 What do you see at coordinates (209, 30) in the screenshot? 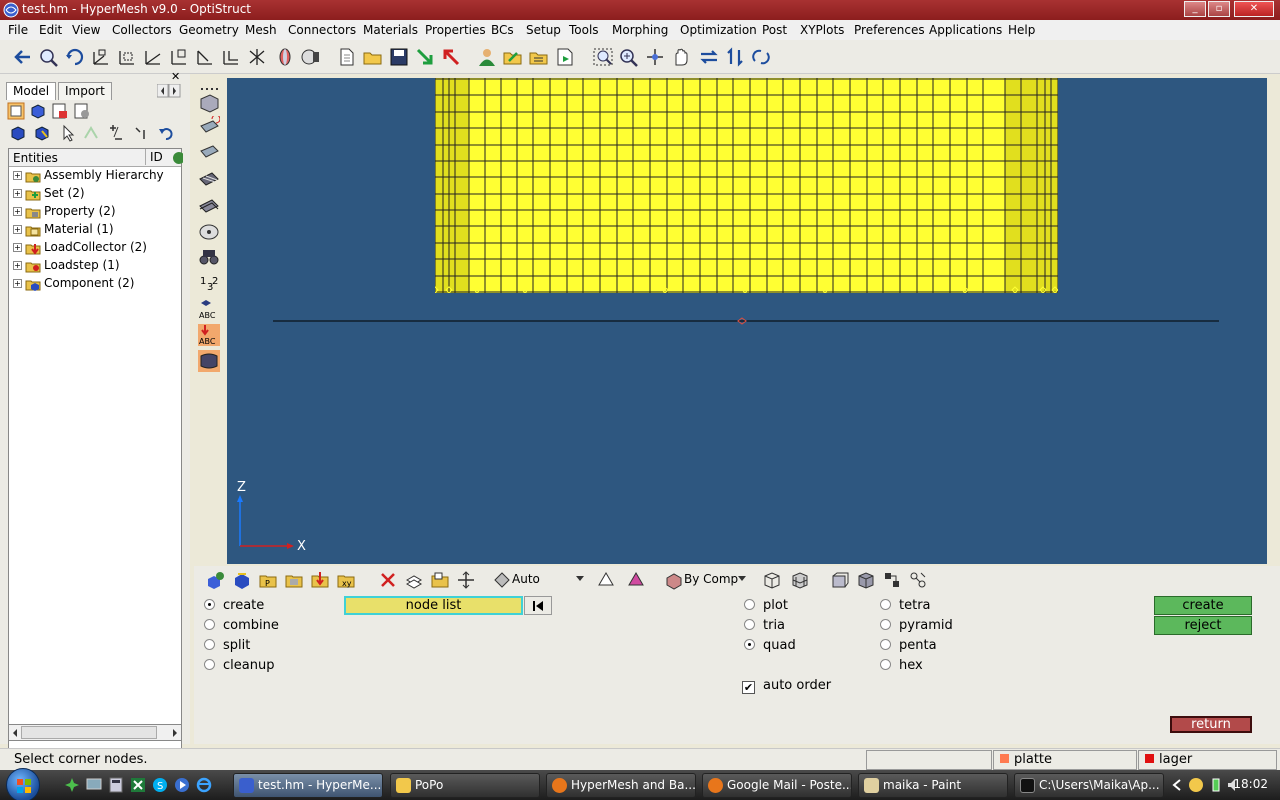
I see `menu-geometry: Geometry` at bounding box center [209, 30].